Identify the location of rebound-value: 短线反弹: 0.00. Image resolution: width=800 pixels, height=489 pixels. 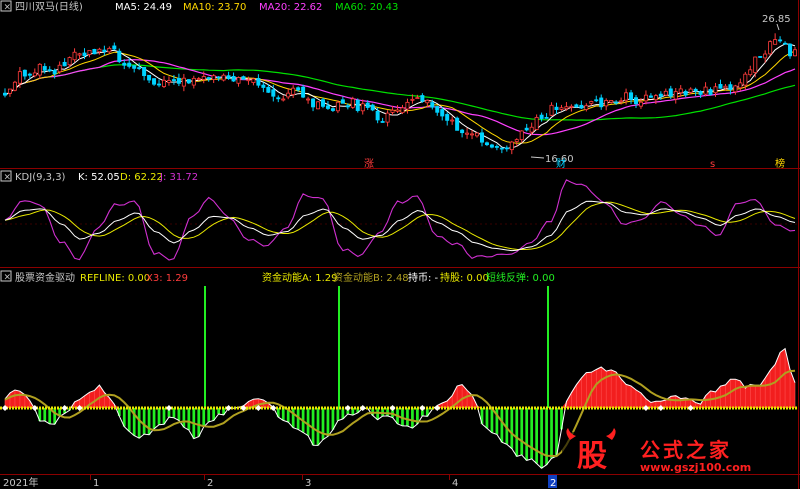
(520, 277).